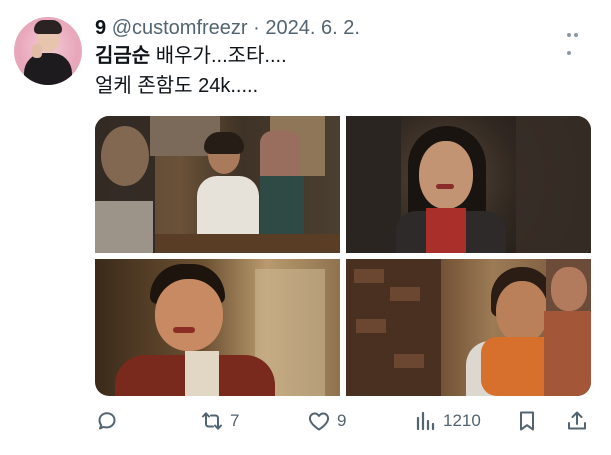 Image resolution: width=611 pixels, height=455 pixels. I want to click on action-bar: 7 9 1210, so click(345, 421).